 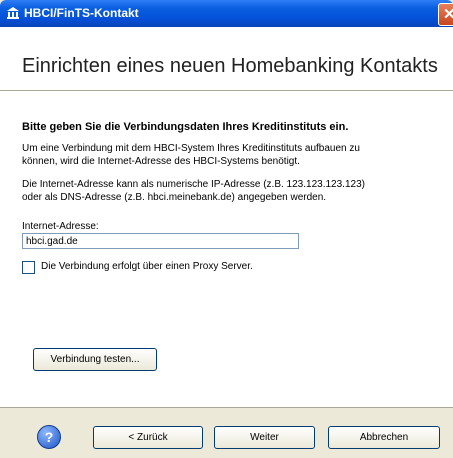 I want to click on address-label: Internet-Adresse:, so click(x=60, y=226).